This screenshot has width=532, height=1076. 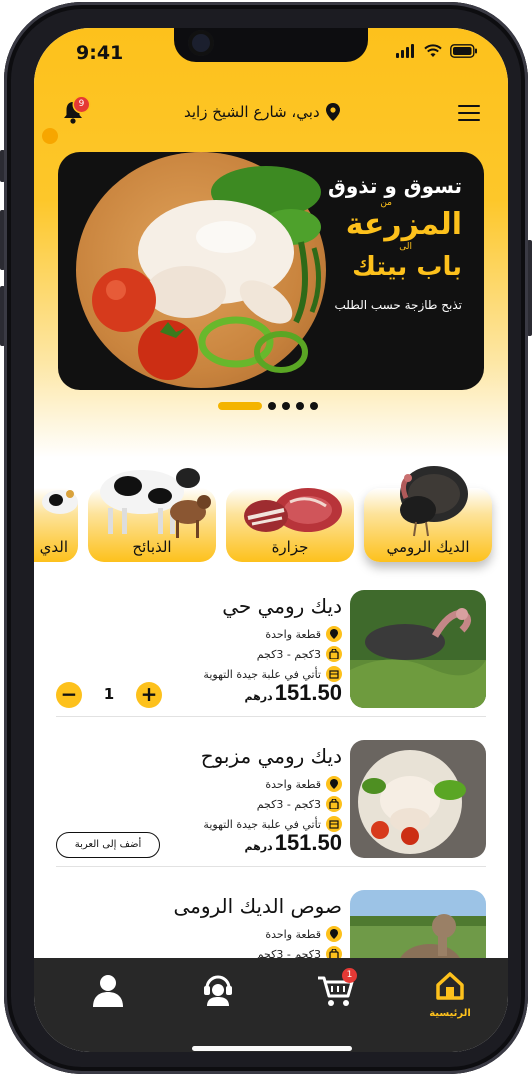 What do you see at coordinates (428, 547) in the screenshot?
I see `category-label: الديك الرومي` at bounding box center [428, 547].